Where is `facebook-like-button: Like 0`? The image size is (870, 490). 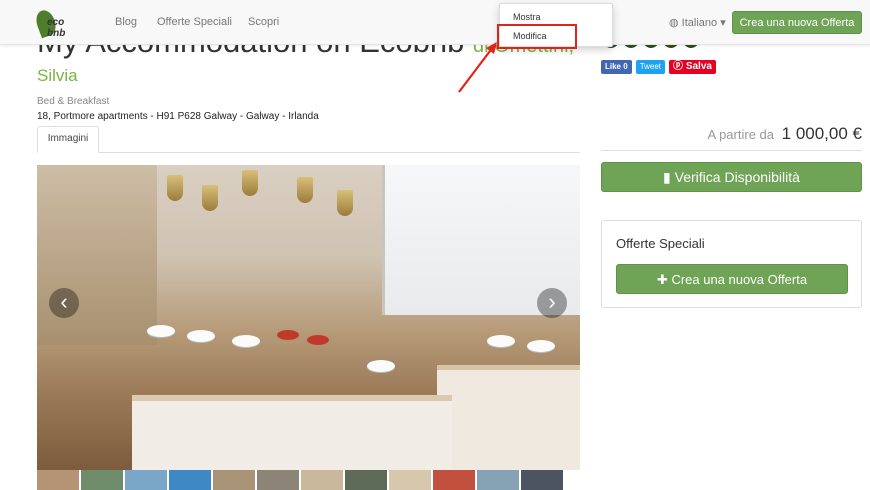
facebook-like-button: Like 0 is located at coordinates (616, 67).